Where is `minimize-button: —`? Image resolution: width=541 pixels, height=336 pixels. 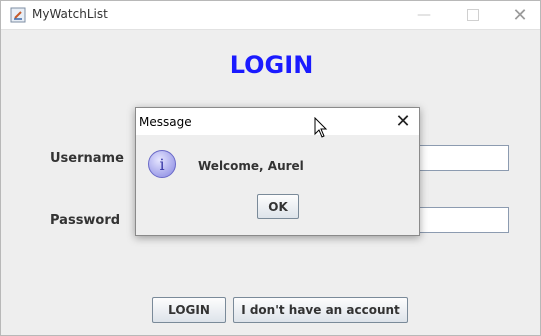 minimize-button: — is located at coordinates (424, 15).